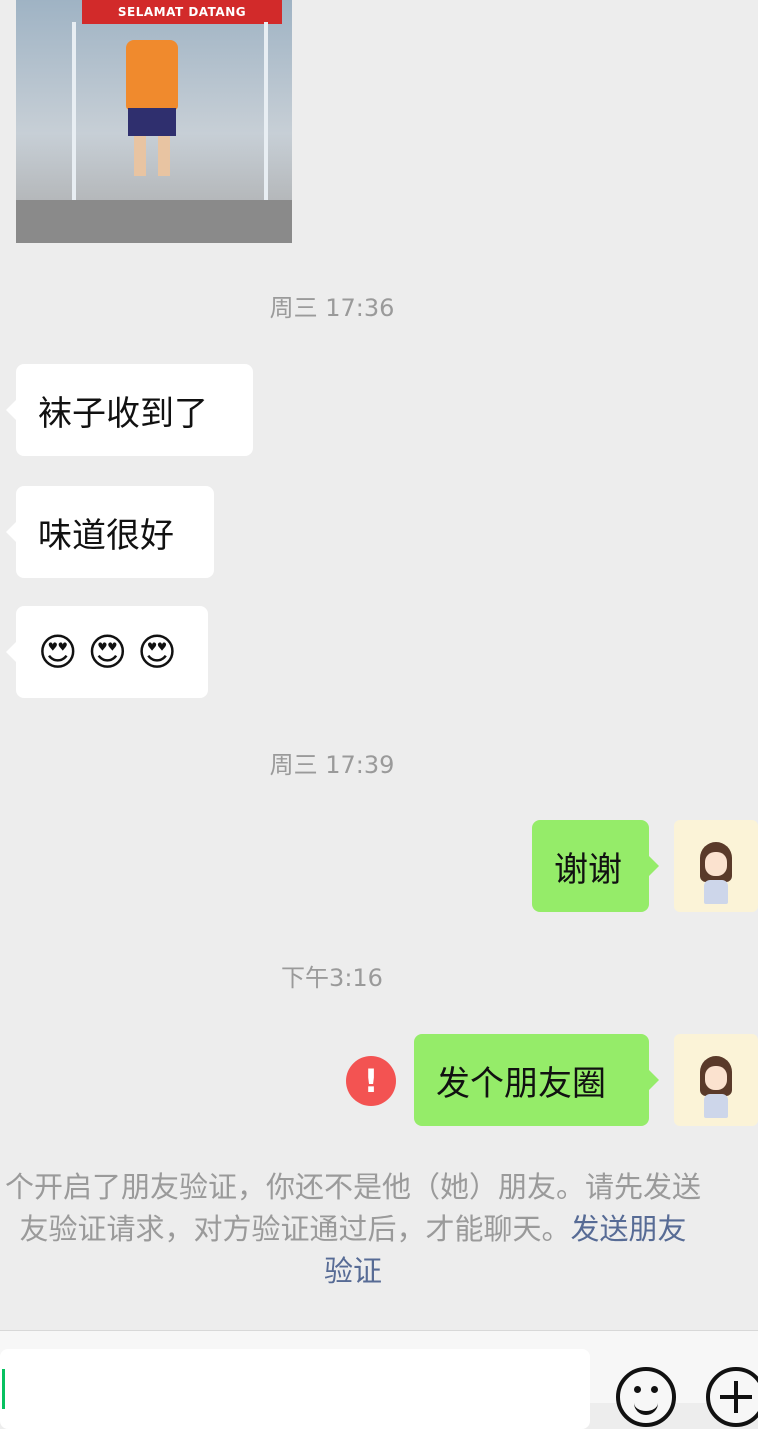  I want to click on outgoing-message-bubble: 谢谢, so click(595, 866).